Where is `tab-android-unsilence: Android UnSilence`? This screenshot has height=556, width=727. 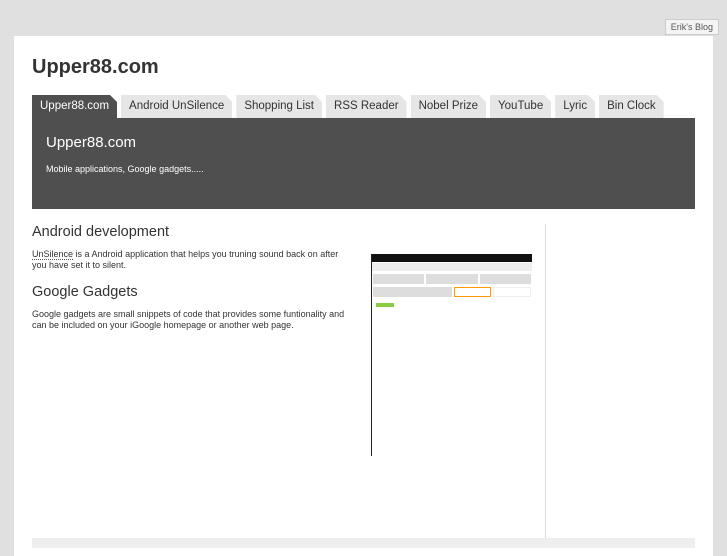
tab-android-unsilence: Android UnSilence is located at coordinates (176, 106).